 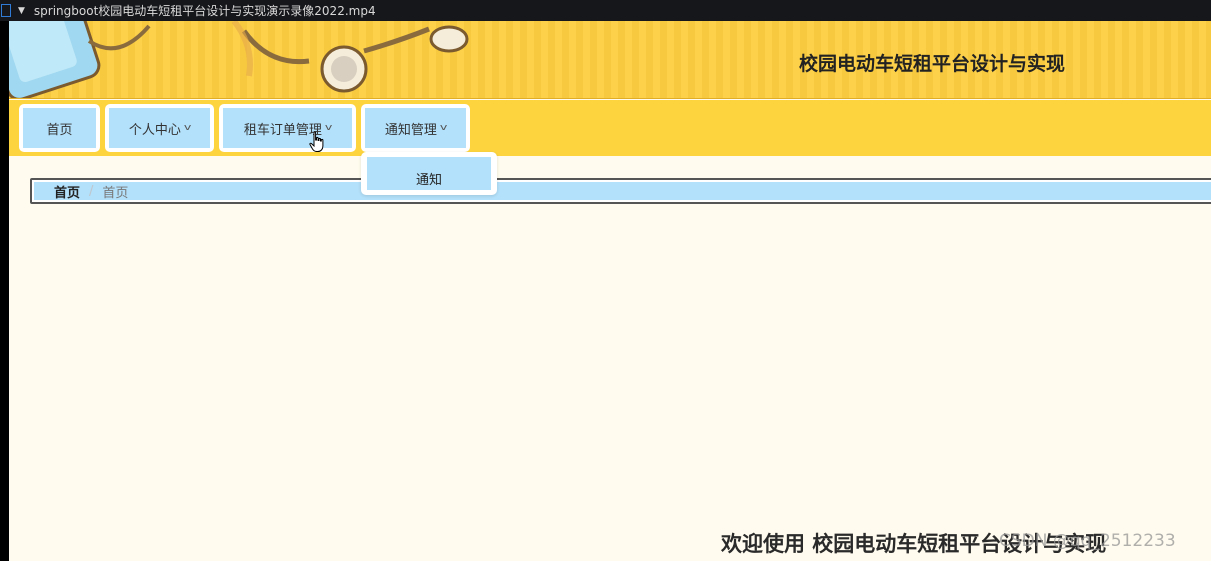 I want to click on site-header: 校园电动车短租平台设计与实现, so click(x=610, y=60).